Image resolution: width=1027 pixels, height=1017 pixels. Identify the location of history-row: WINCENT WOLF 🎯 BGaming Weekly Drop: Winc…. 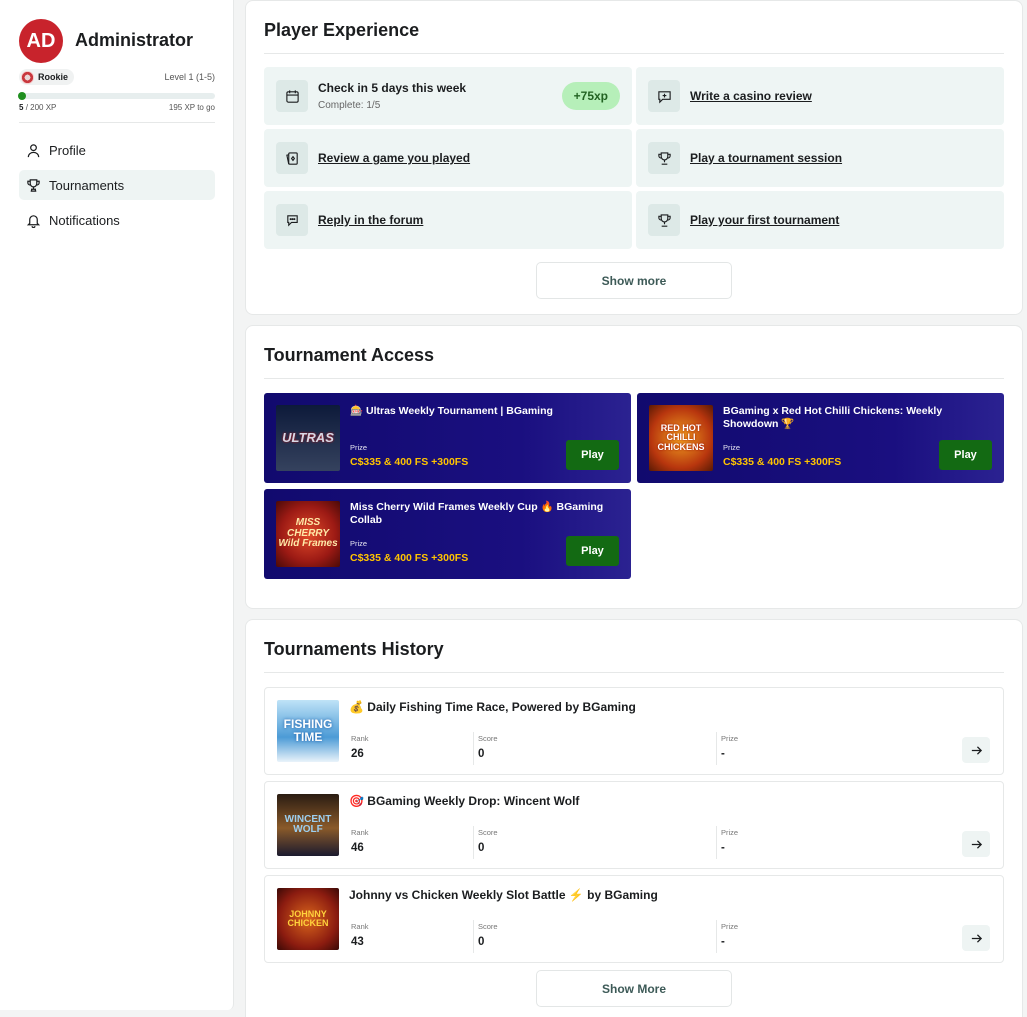
(634, 825).